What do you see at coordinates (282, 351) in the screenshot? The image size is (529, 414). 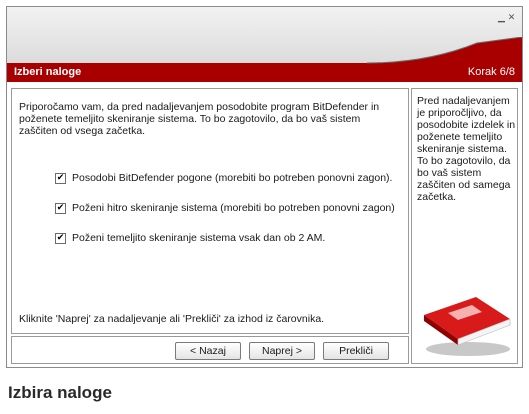 I see `next-button: Naprej >` at bounding box center [282, 351].